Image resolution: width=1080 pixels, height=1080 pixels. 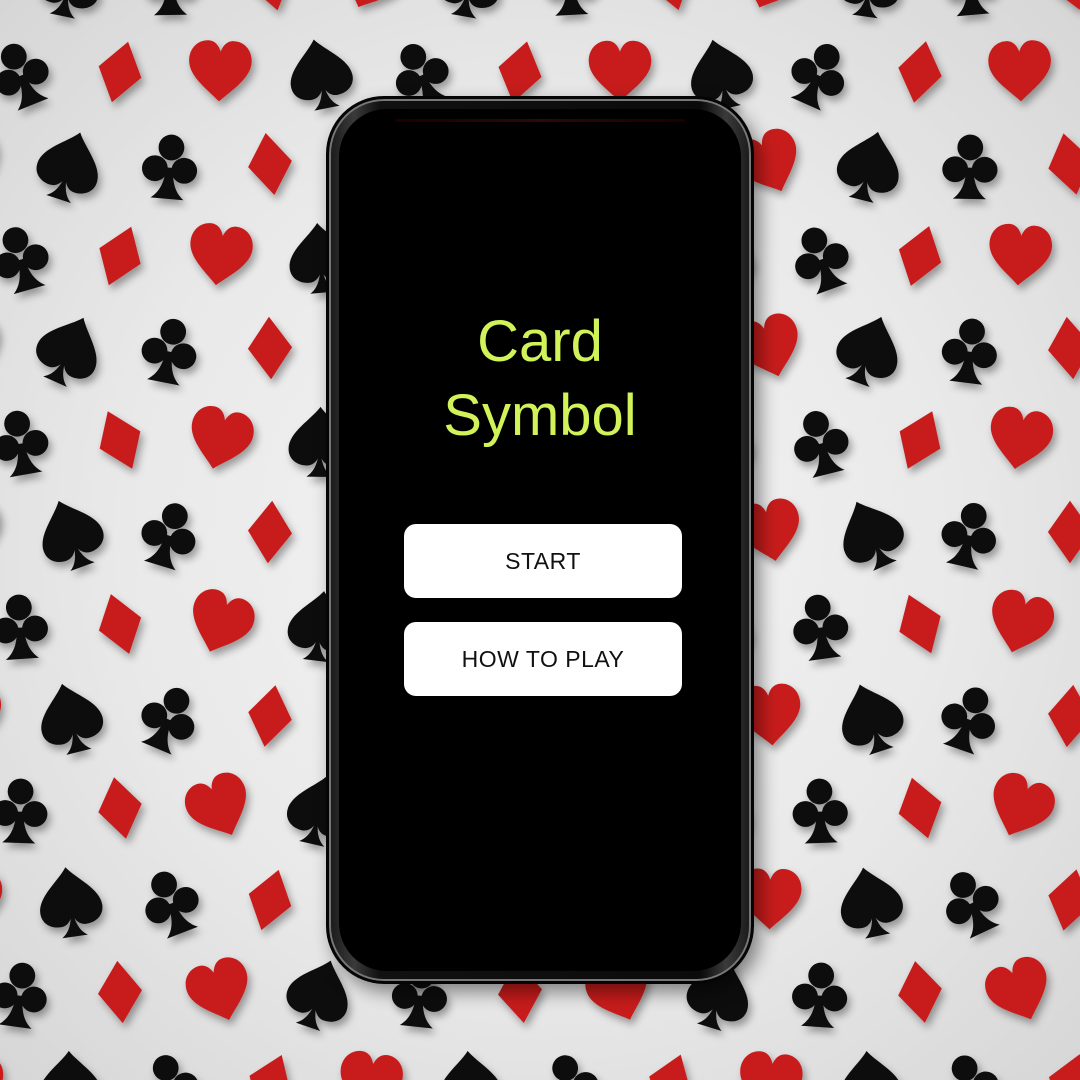 I want to click on phone-speaker, so click(x=540, y=120).